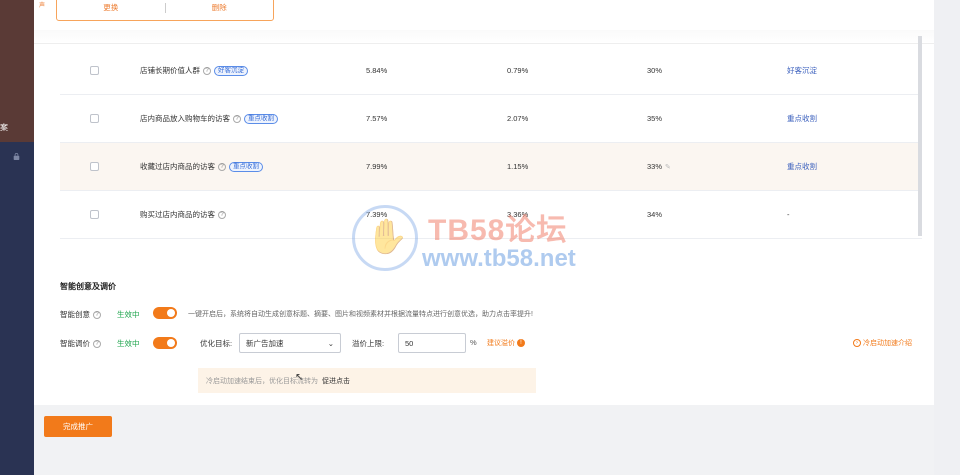  I want to click on target-label: 优化目标:, so click(216, 343).